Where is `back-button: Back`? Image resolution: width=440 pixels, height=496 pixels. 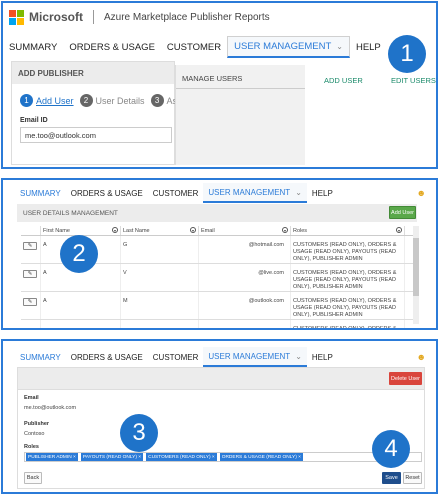 back-button: Back is located at coordinates (33, 478).